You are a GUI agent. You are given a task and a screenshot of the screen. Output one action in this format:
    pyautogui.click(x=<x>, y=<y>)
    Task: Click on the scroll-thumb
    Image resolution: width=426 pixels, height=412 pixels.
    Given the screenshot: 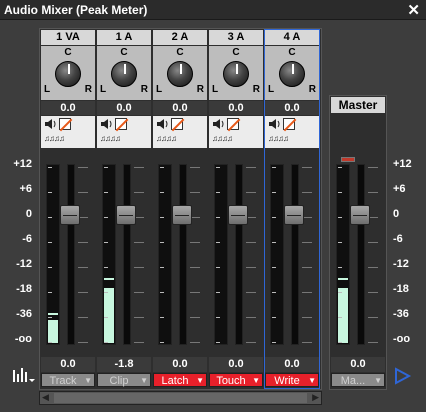 What is the action you would take?
    pyautogui.click(x=180, y=398)
    